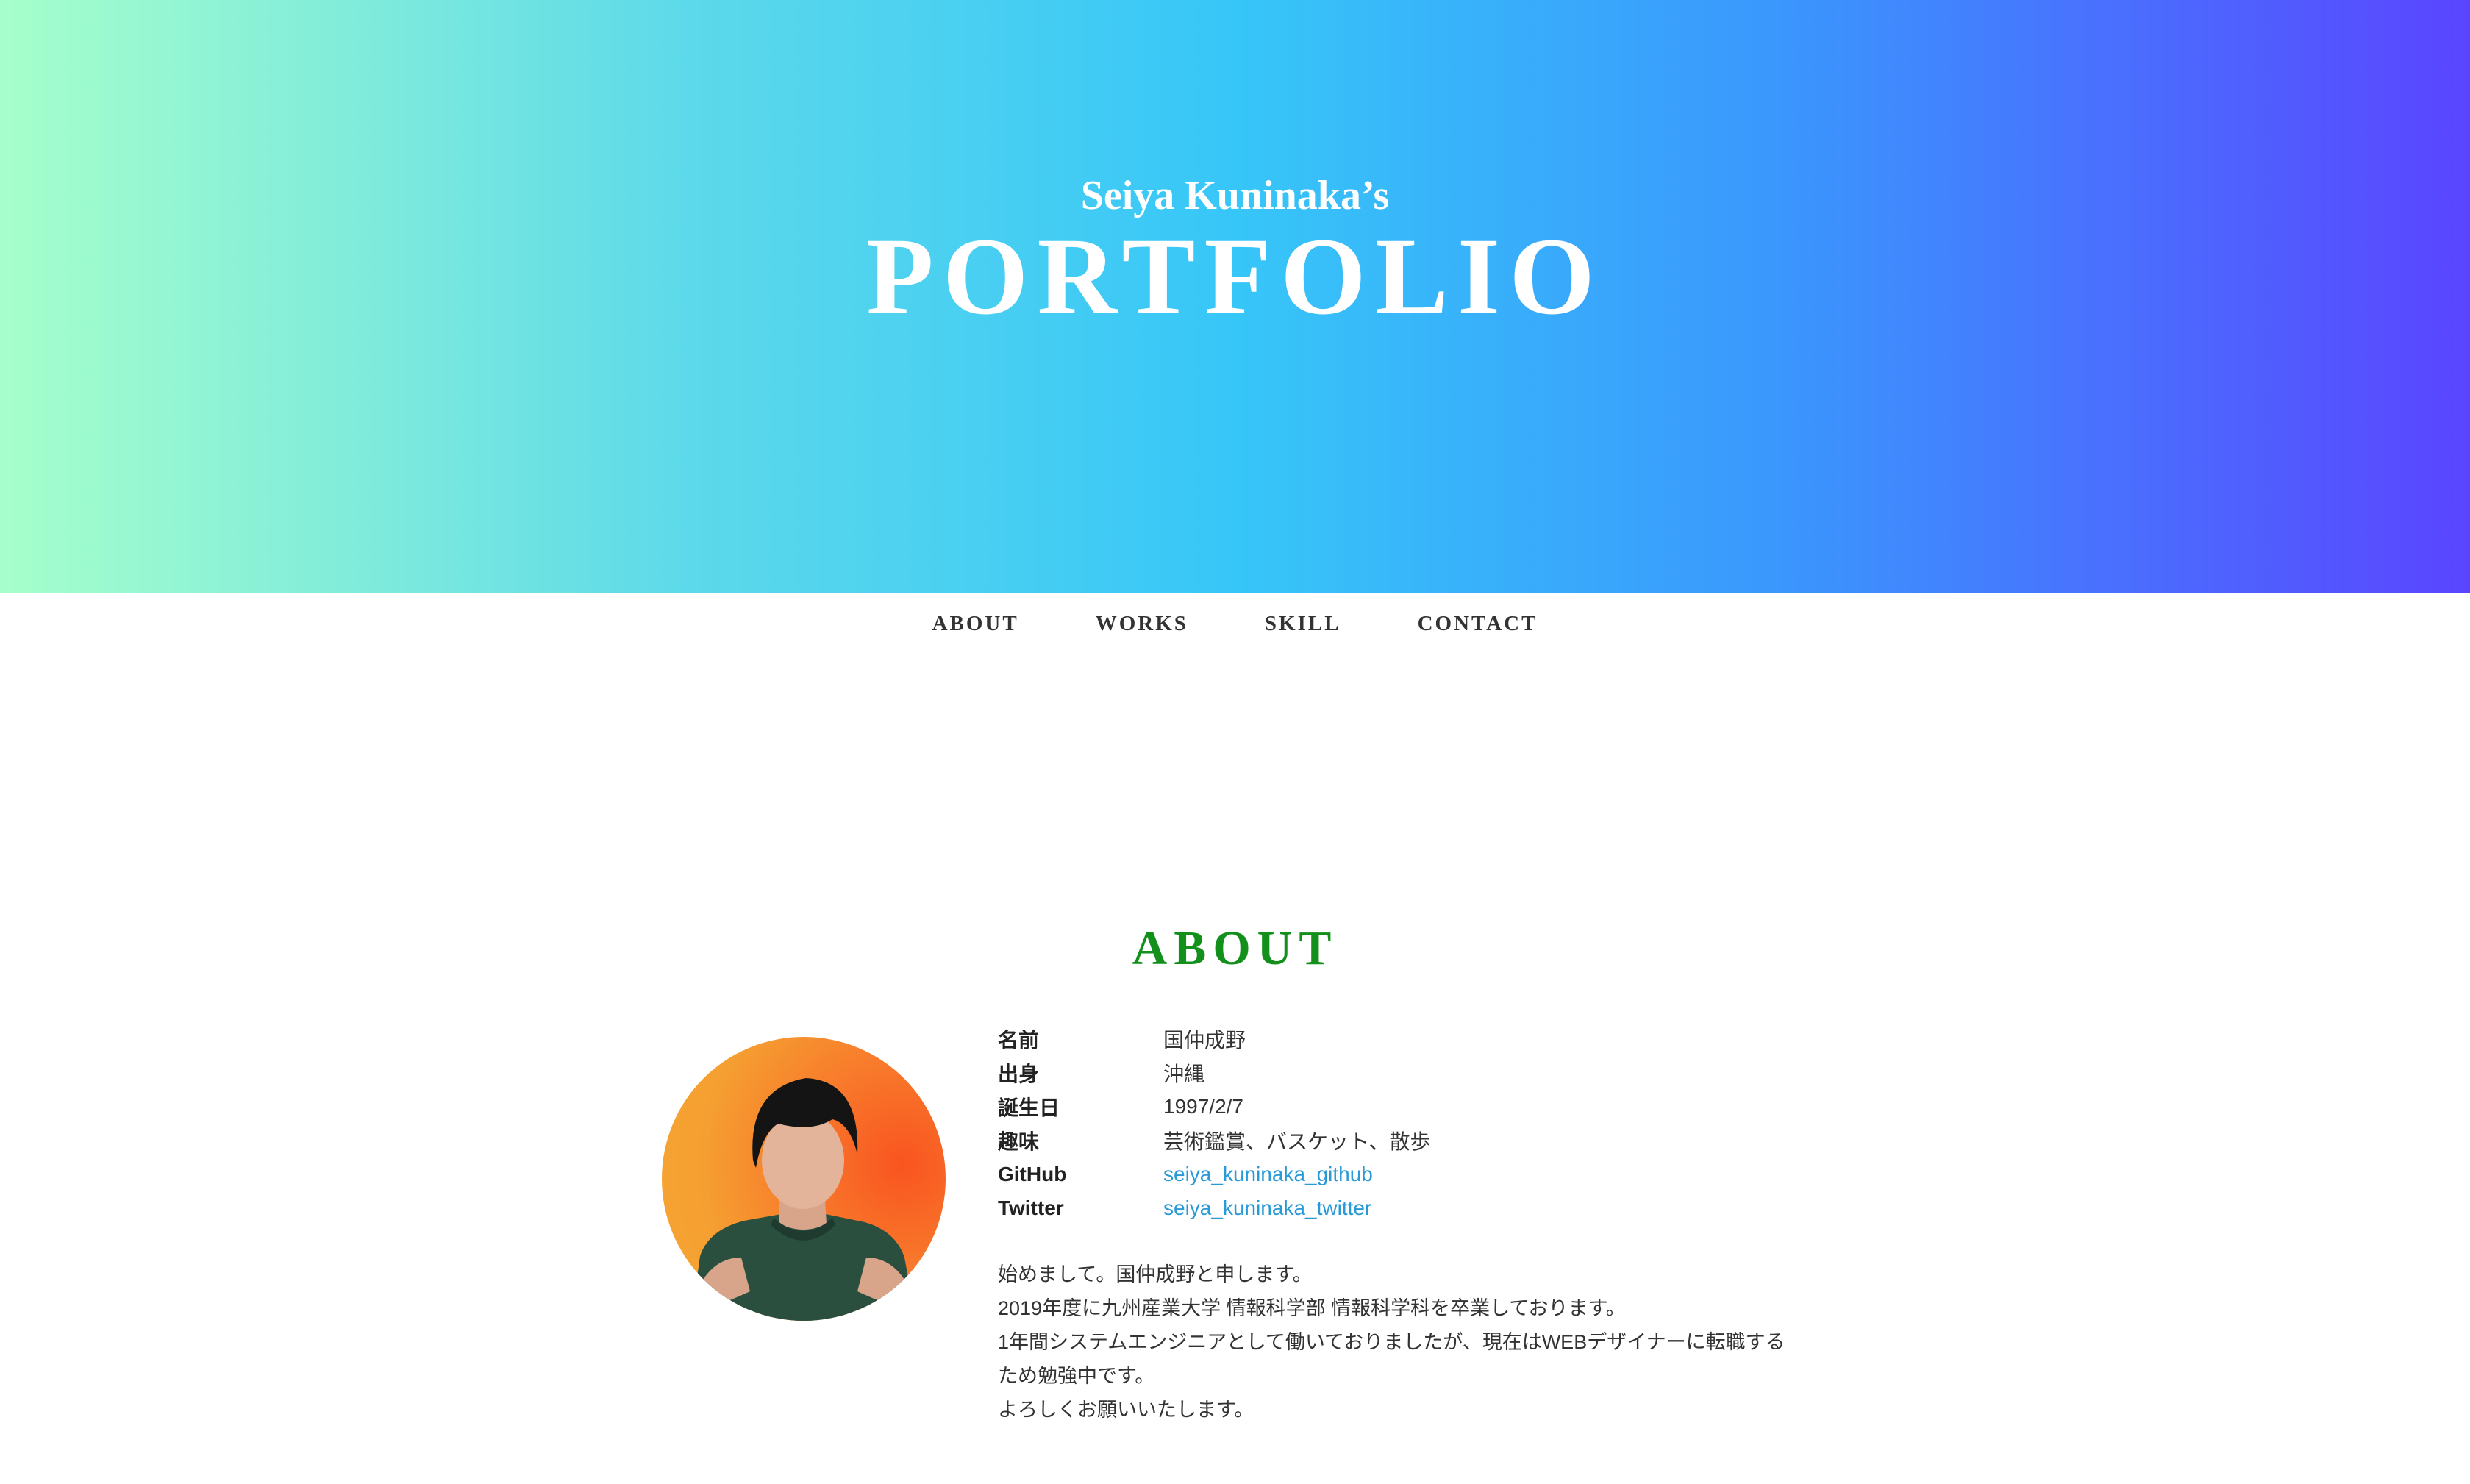  Describe the element at coordinates (1032, 1174) in the screenshot. I see `profile-label: GitHub` at that location.